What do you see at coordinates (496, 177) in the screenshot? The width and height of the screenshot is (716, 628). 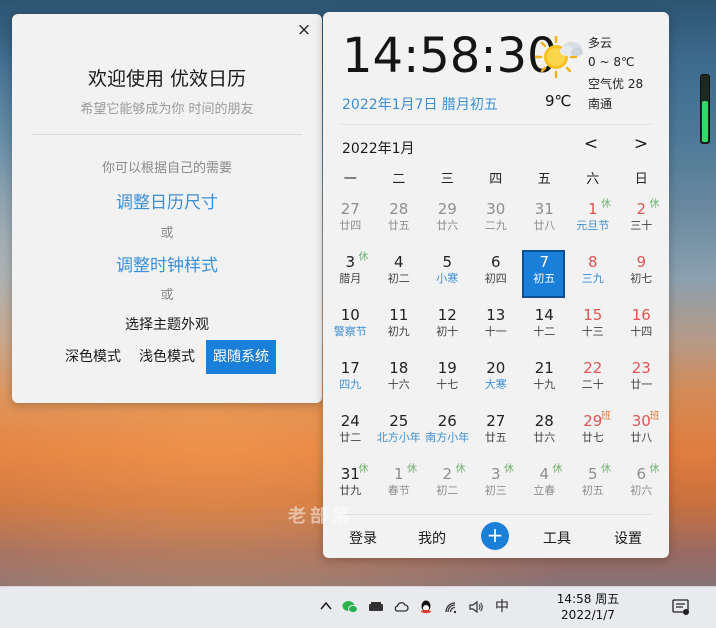 I see `weekday-header: 一二三四五六日` at bounding box center [496, 177].